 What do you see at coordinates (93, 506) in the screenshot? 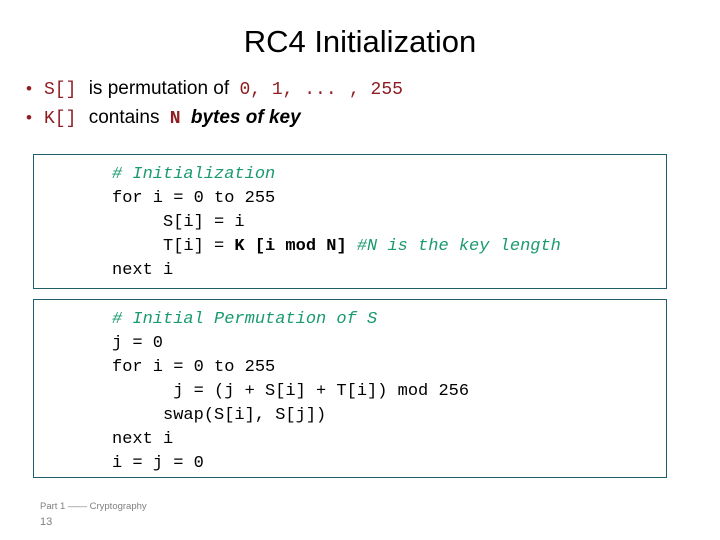
I see `footer-course-label: Part 1 —— Cryptography` at bounding box center [93, 506].